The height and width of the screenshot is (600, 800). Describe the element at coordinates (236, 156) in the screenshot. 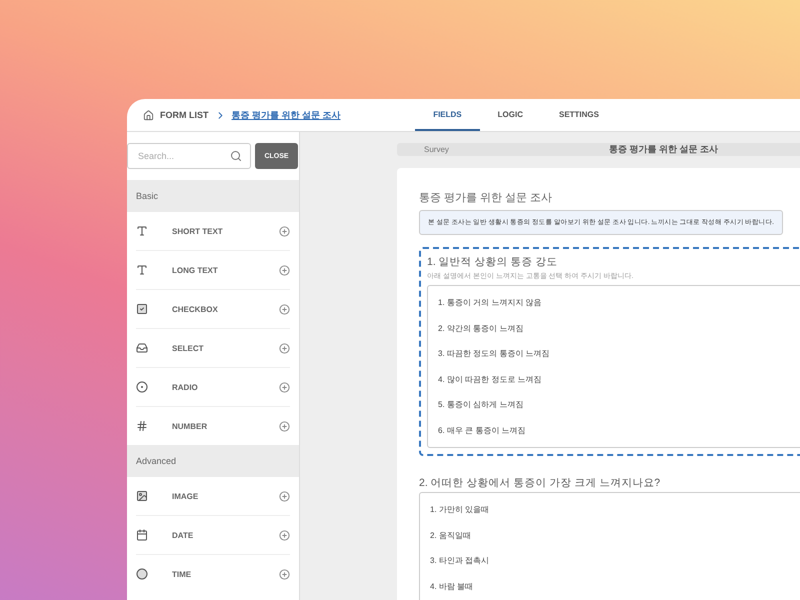

I see `search-icon` at that location.